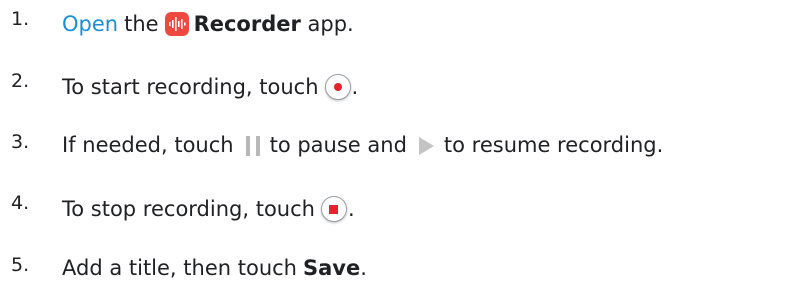 The image size is (797, 294). What do you see at coordinates (333, 209) in the screenshot?
I see `stop-button-icon` at bounding box center [333, 209].